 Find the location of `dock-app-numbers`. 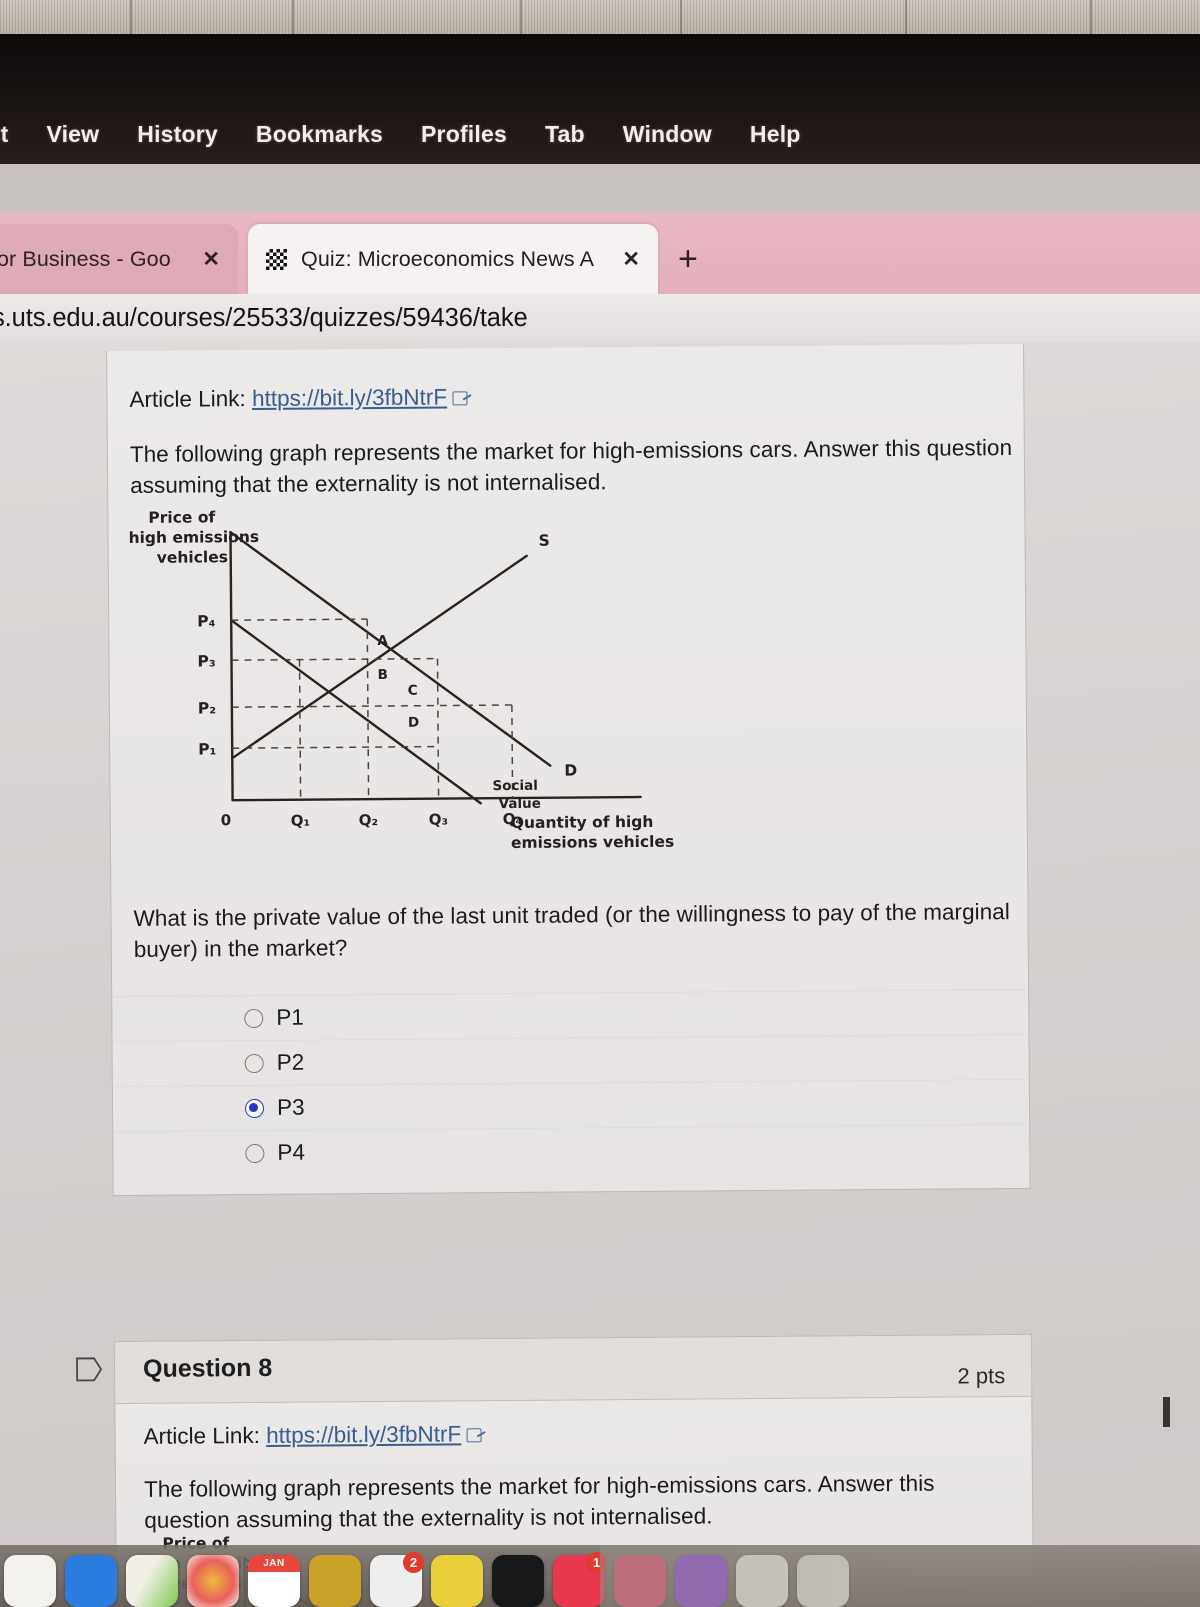

dock-app-numbers is located at coordinates (823, 1581).